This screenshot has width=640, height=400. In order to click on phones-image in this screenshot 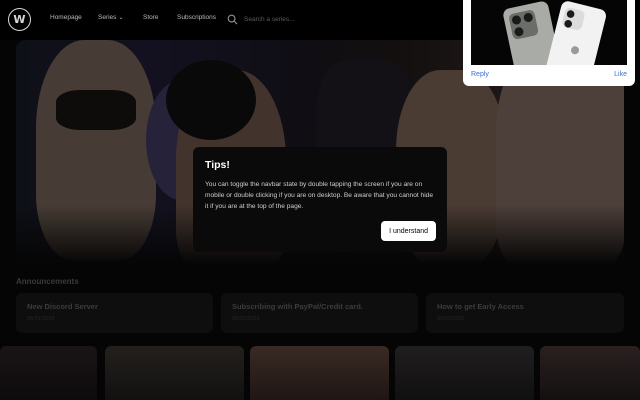, I will do `click(549, 32)`.